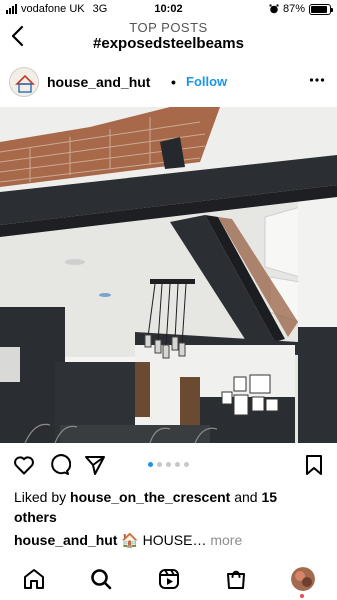 Image resolution: width=337 pixels, height=600 pixels. I want to click on caption-more-link: more, so click(224, 540).